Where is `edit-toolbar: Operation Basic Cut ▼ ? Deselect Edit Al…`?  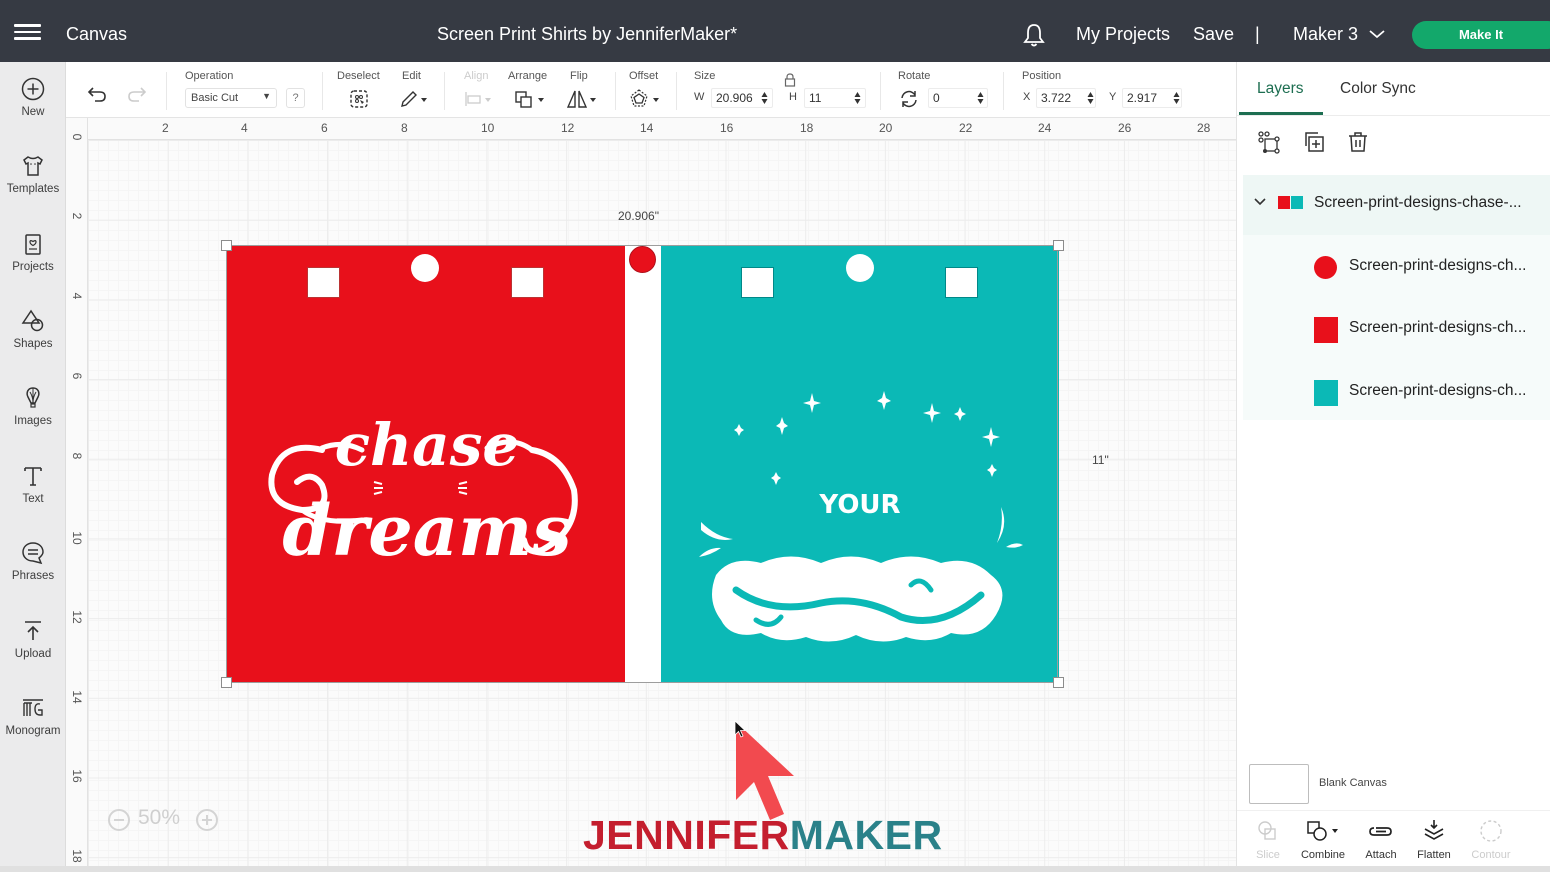
edit-toolbar: Operation Basic Cut ▼ ? Deselect Edit Al… is located at coordinates (651, 90).